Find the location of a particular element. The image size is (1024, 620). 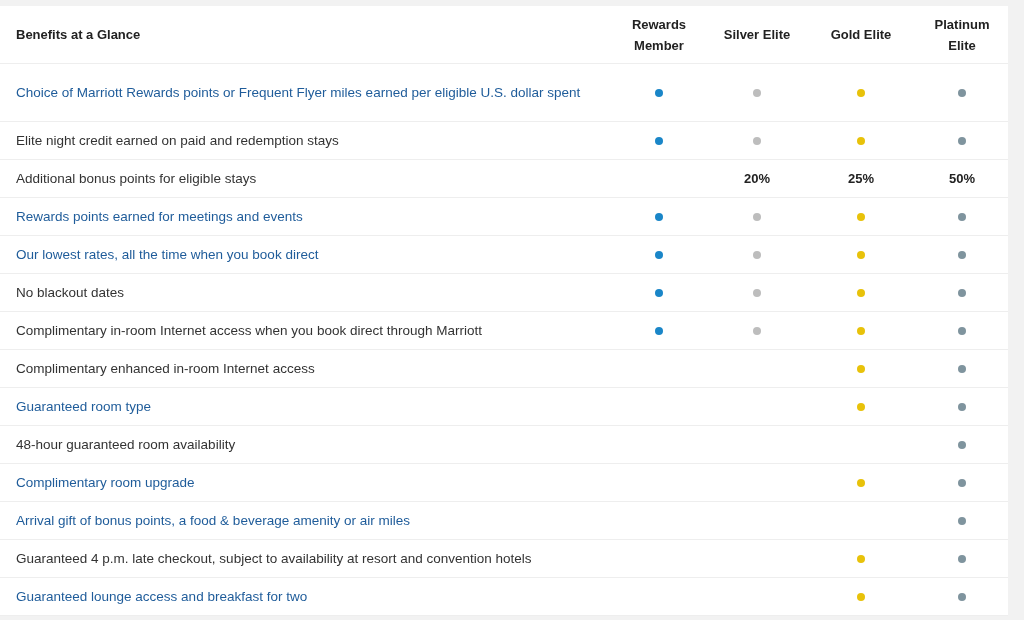

benefit-label: No blackout dates is located at coordinates (71, 292).